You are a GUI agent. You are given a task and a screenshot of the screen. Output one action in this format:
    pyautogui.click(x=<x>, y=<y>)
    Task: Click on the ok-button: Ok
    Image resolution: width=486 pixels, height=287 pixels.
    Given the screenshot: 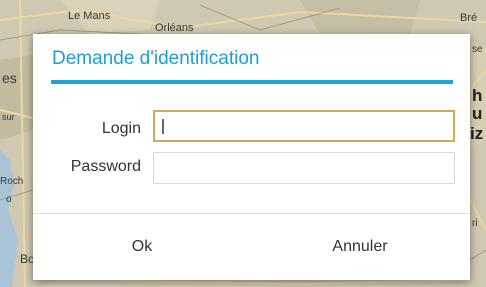 What is the action you would take?
    pyautogui.click(x=142, y=247)
    